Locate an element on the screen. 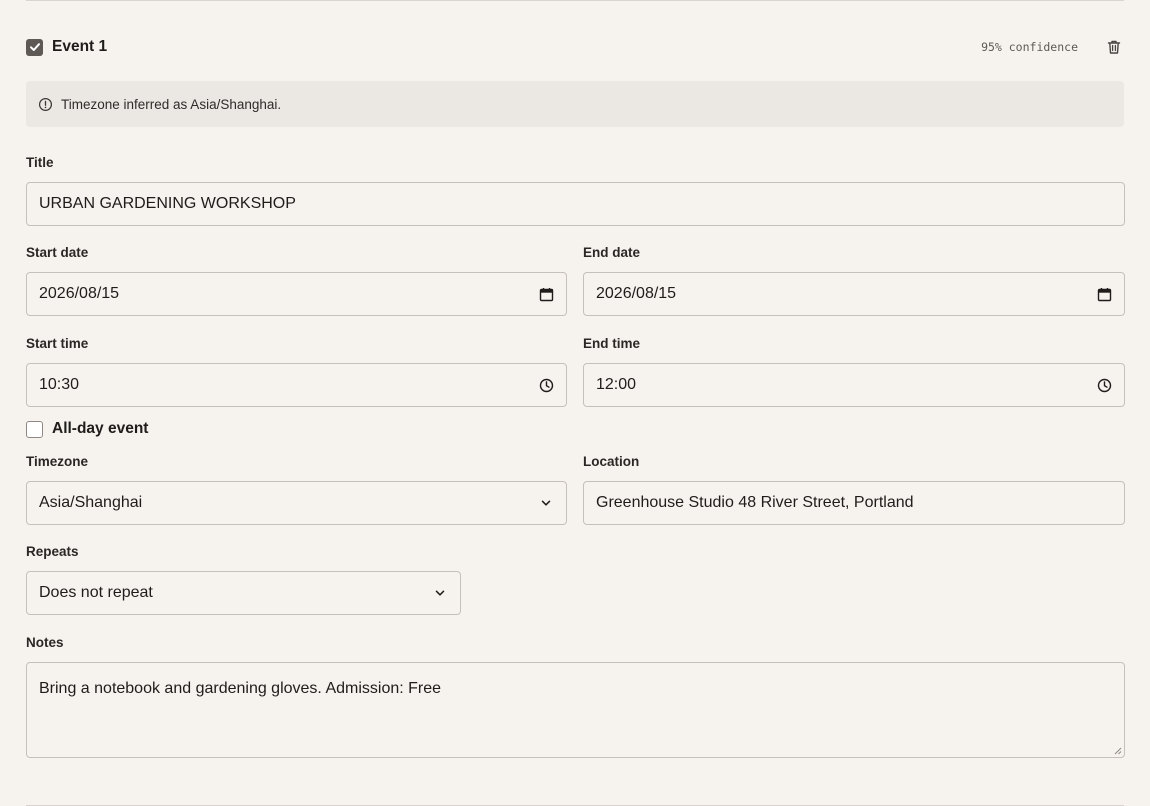 The height and width of the screenshot is (806, 1150). start-date-label: Start date is located at coordinates (57, 252).